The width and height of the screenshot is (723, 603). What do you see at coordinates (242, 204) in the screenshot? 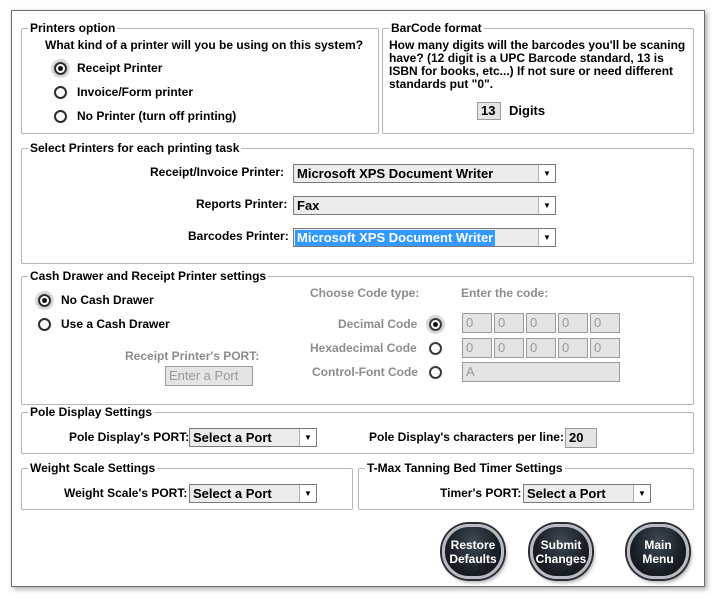
I see `reports-printer-label: Reports Printer:` at bounding box center [242, 204].